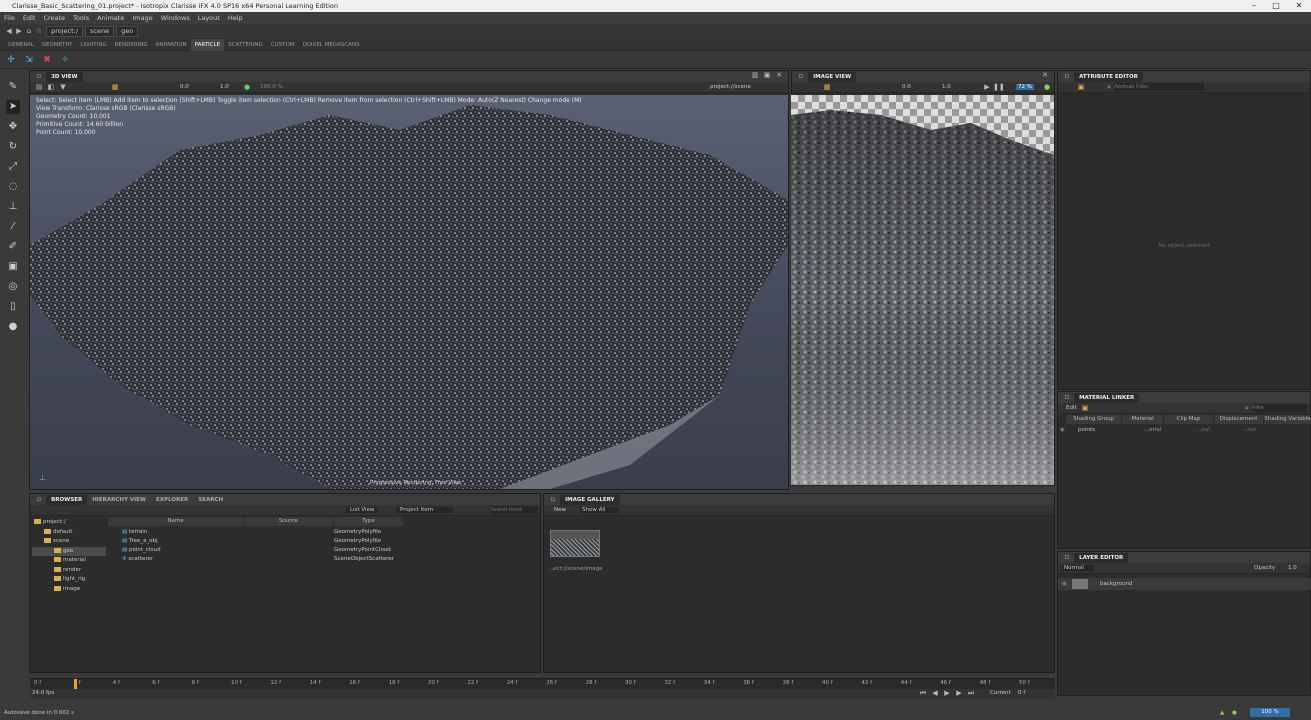 The image size is (1311, 720). Describe the element at coordinates (69, 590) in the screenshot. I see `tree-item-image: image` at that location.